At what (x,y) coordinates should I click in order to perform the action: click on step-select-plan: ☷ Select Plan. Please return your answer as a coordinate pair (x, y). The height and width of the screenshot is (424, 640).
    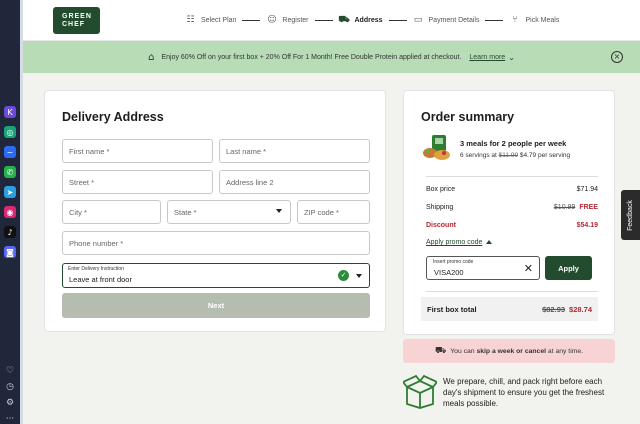
    Looking at the image, I should click on (210, 20).